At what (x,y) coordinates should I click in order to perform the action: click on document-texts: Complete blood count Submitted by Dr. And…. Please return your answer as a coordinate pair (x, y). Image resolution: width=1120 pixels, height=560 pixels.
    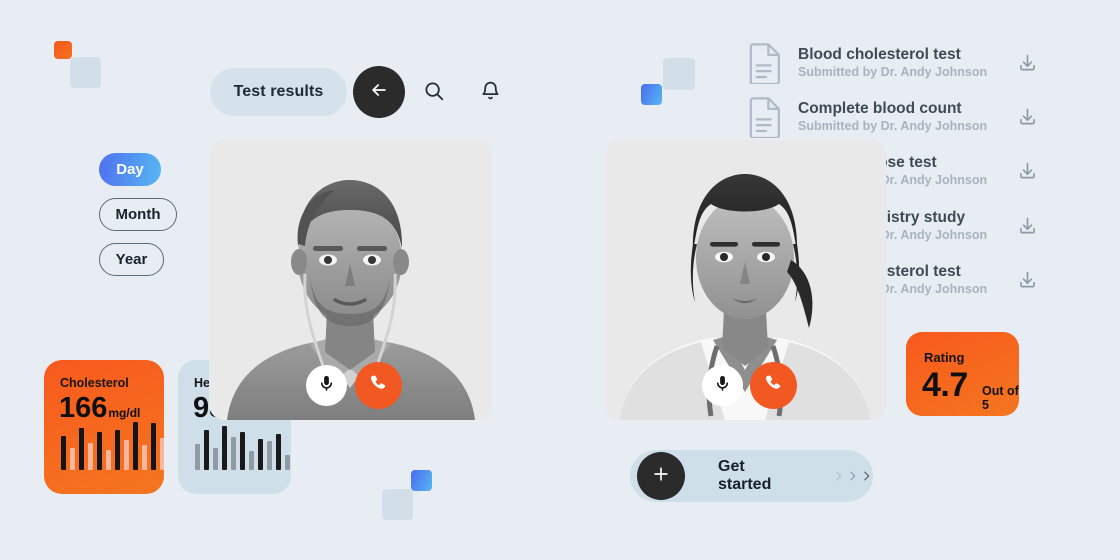
    Looking at the image, I should click on (902, 117).